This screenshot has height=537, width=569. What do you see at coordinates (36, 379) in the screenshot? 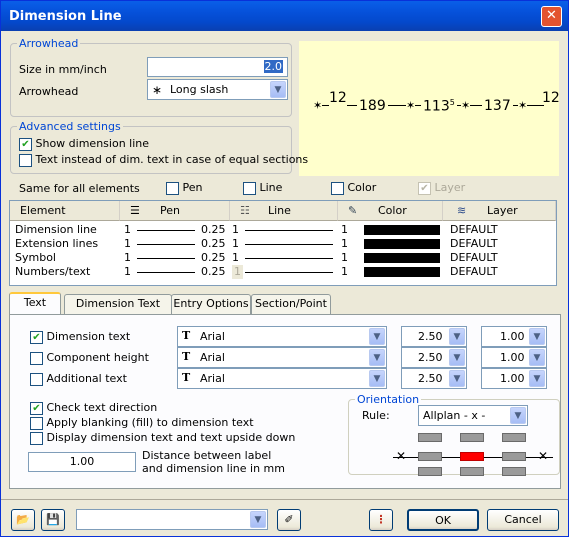
I see `additional-text-checkbox` at bounding box center [36, 379].